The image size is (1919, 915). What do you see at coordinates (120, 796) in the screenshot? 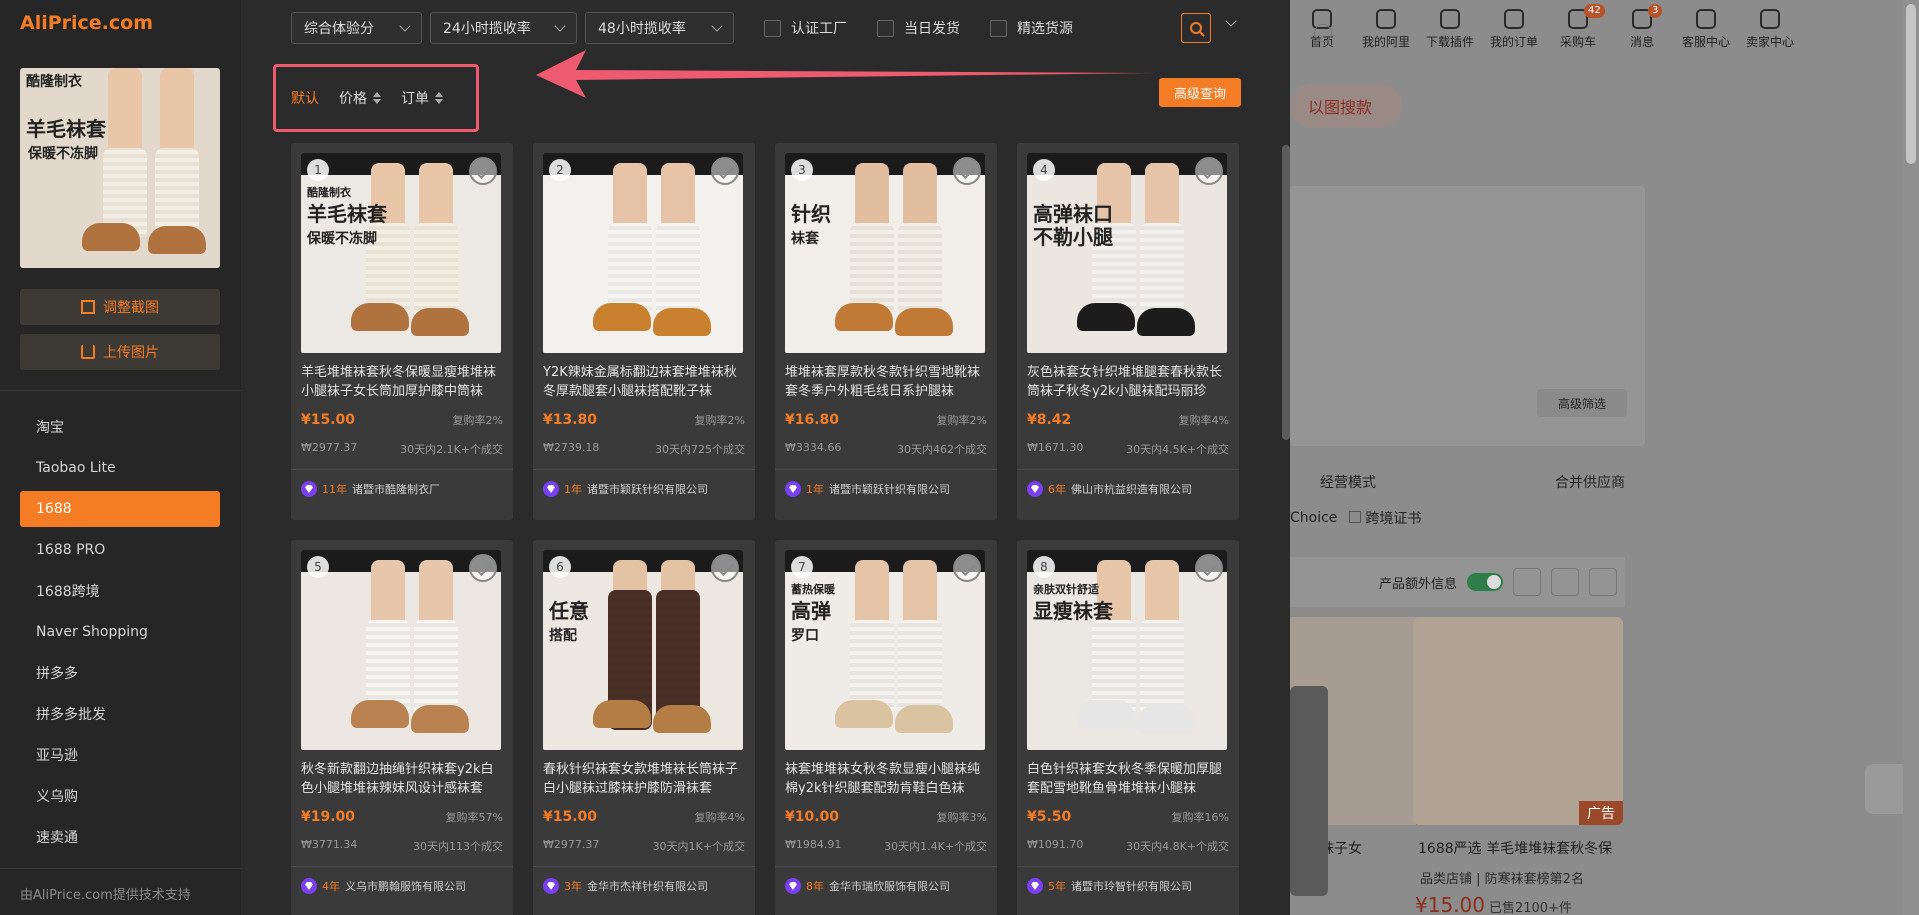
I see `platform-yiwugo: 义乌购` at bounding box center [120, 796].